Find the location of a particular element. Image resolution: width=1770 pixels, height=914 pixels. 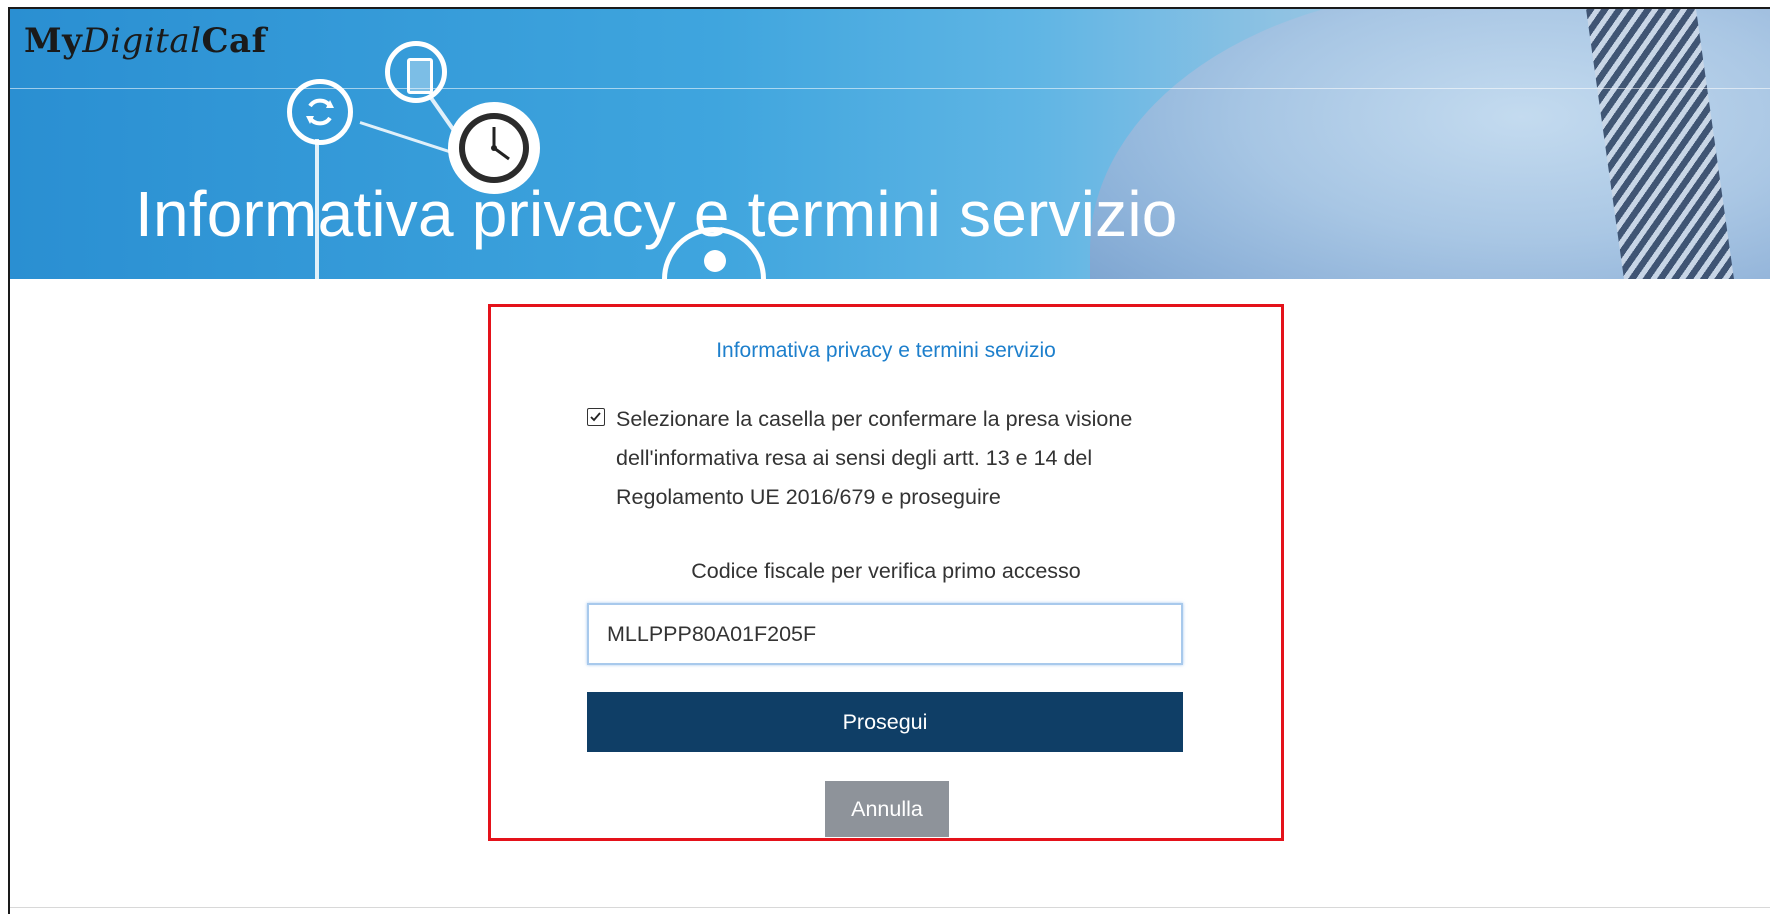

app-logo: MyDigitalCaf is located at coordinates (145, 41).